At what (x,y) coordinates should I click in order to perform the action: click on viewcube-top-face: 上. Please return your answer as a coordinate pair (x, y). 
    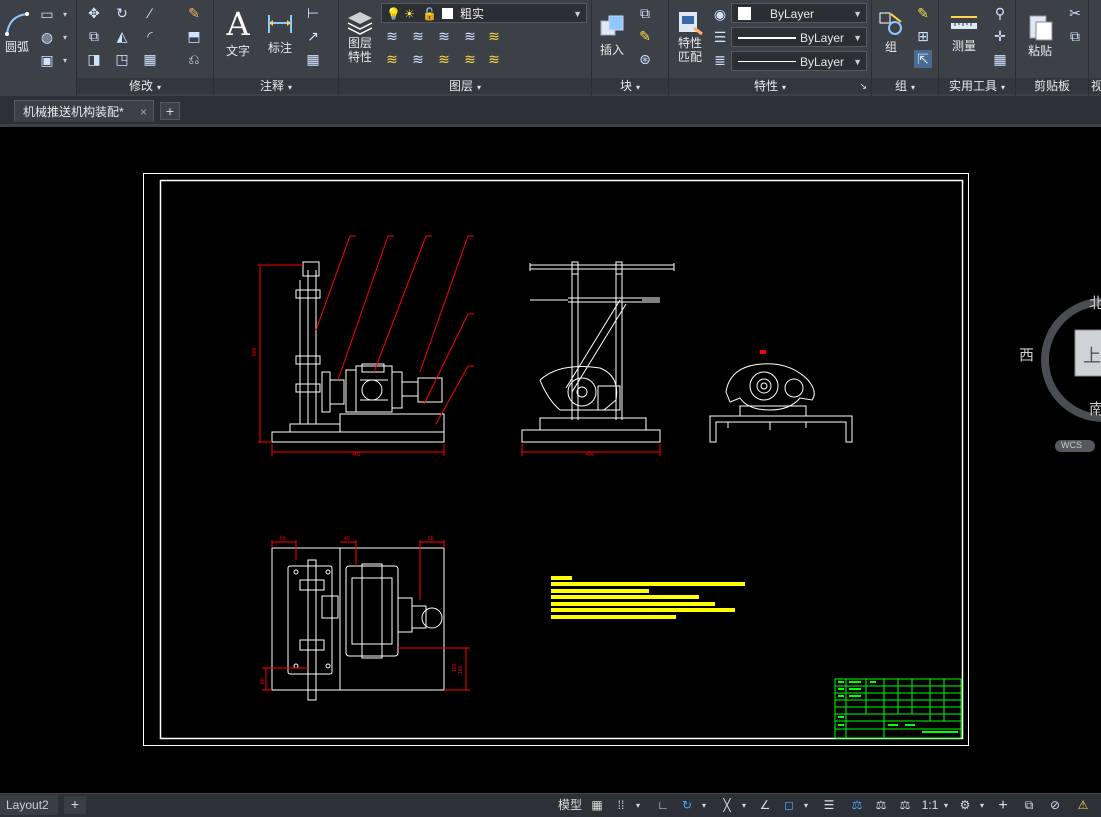
    Looking at the image, I should click on (1092, 355).